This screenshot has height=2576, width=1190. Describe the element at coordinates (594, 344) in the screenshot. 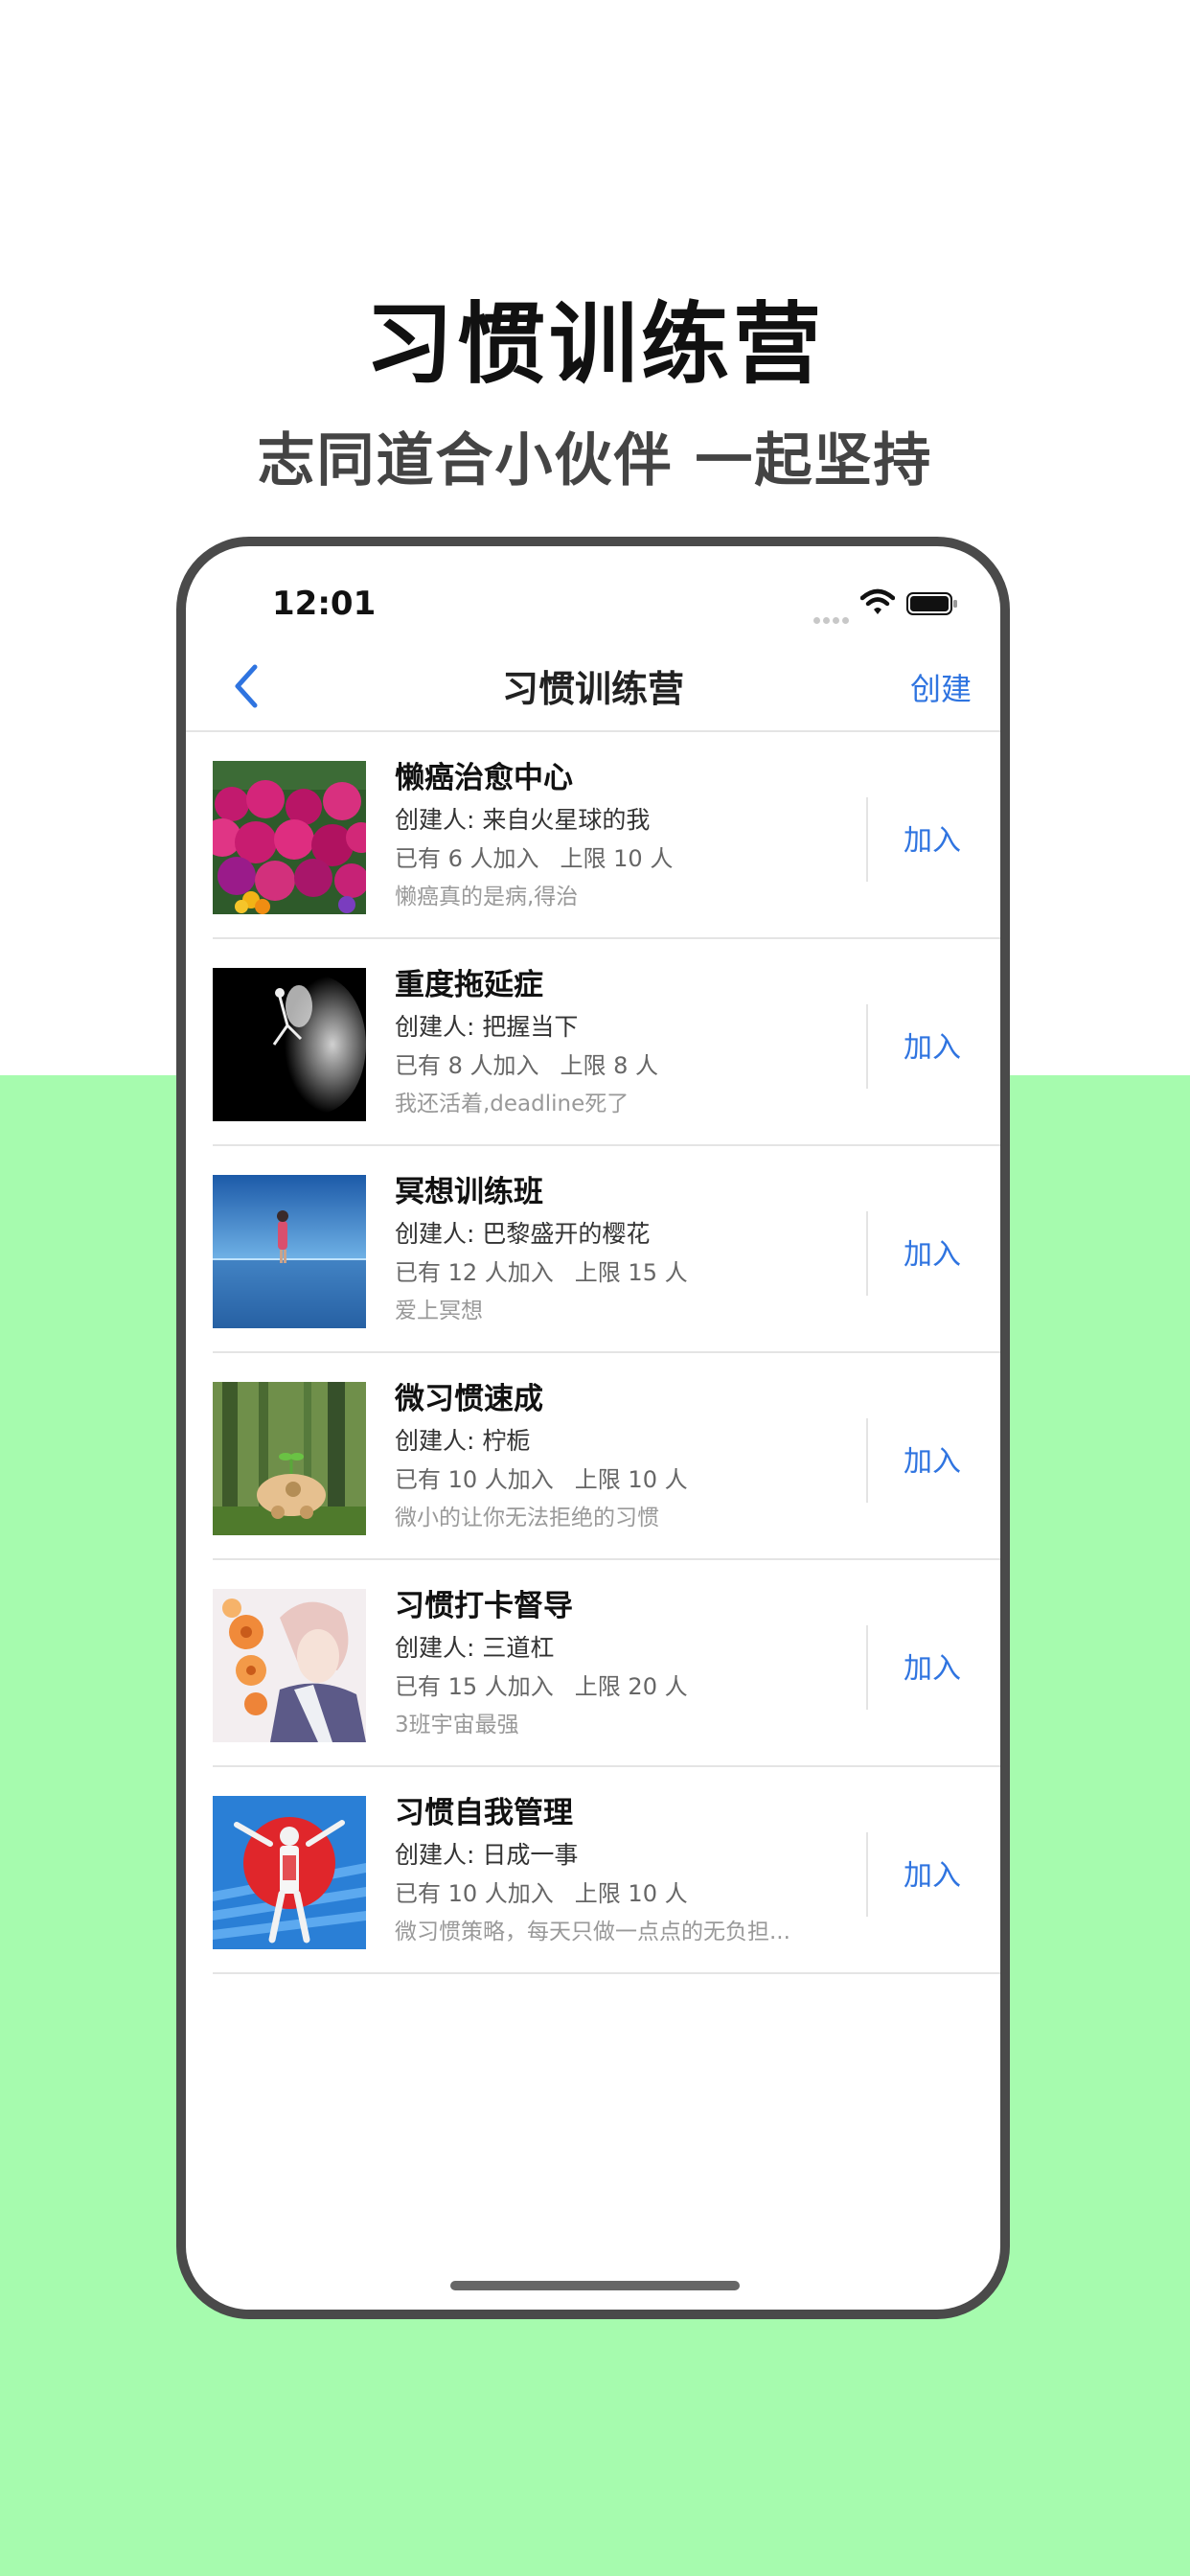

I see `promo-headline: 习惯训练营` at that location.